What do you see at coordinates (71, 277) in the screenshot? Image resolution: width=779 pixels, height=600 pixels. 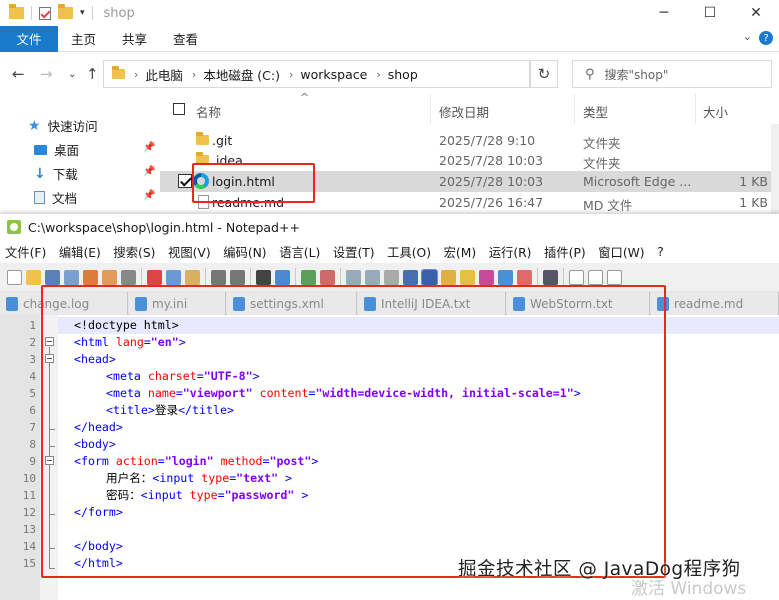 I see `save-all-icon` at bounding box center [71, 277].